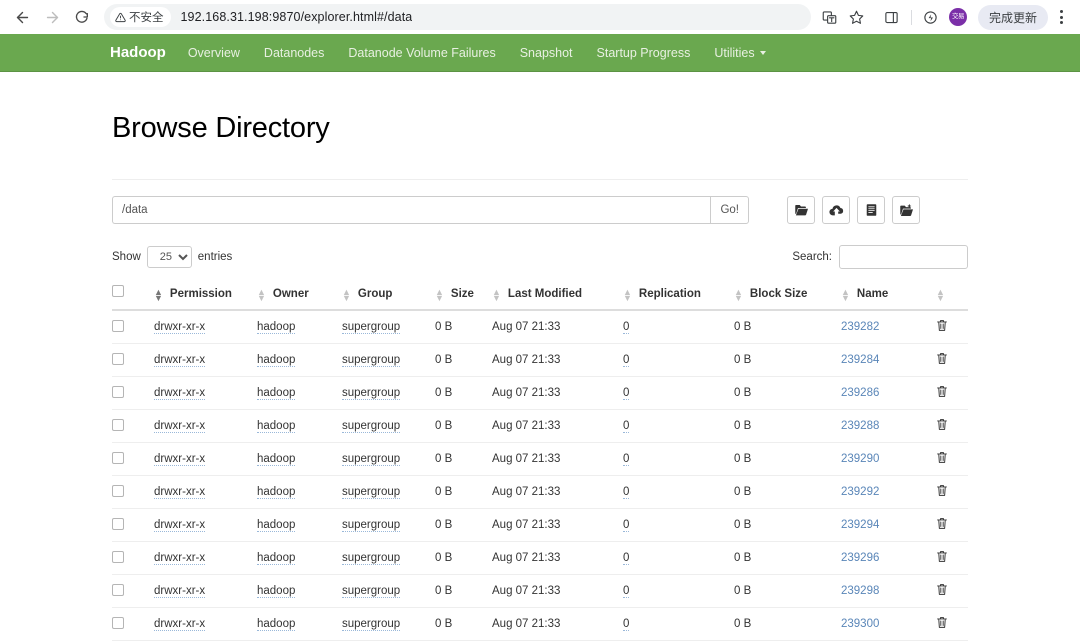 This screenshot has height=642, width=1080. What do you see at coordinates (860, 558) in the screenshot?
I see `file-name: 239296` at bounding box center [860, 558].